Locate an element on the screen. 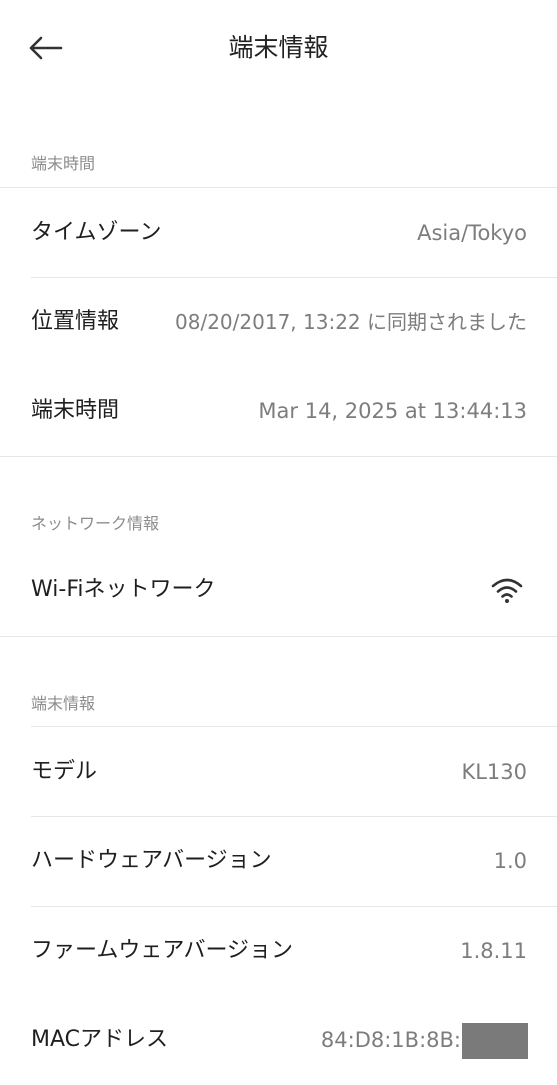 This screenshot has width=557, height=1085. row-label-firmware-version: ファームウェアバージョン is located at coordinates (162, 950).